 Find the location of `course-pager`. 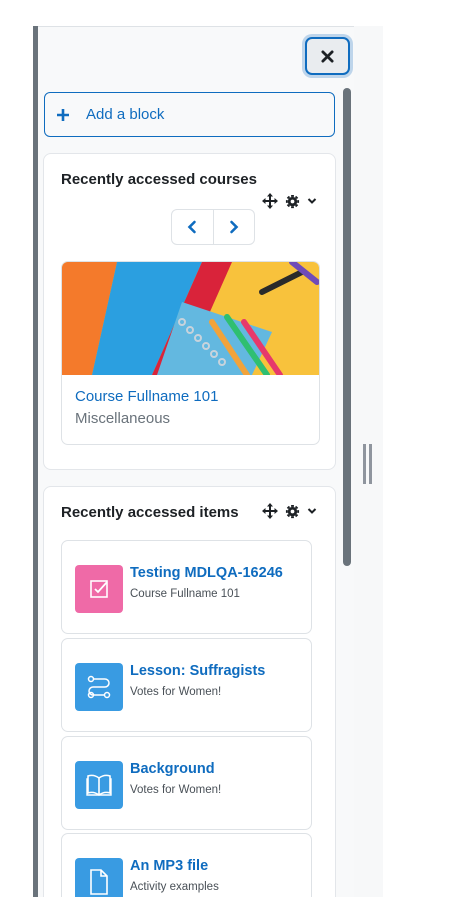

course-pager is located at coordinates (213, 227).